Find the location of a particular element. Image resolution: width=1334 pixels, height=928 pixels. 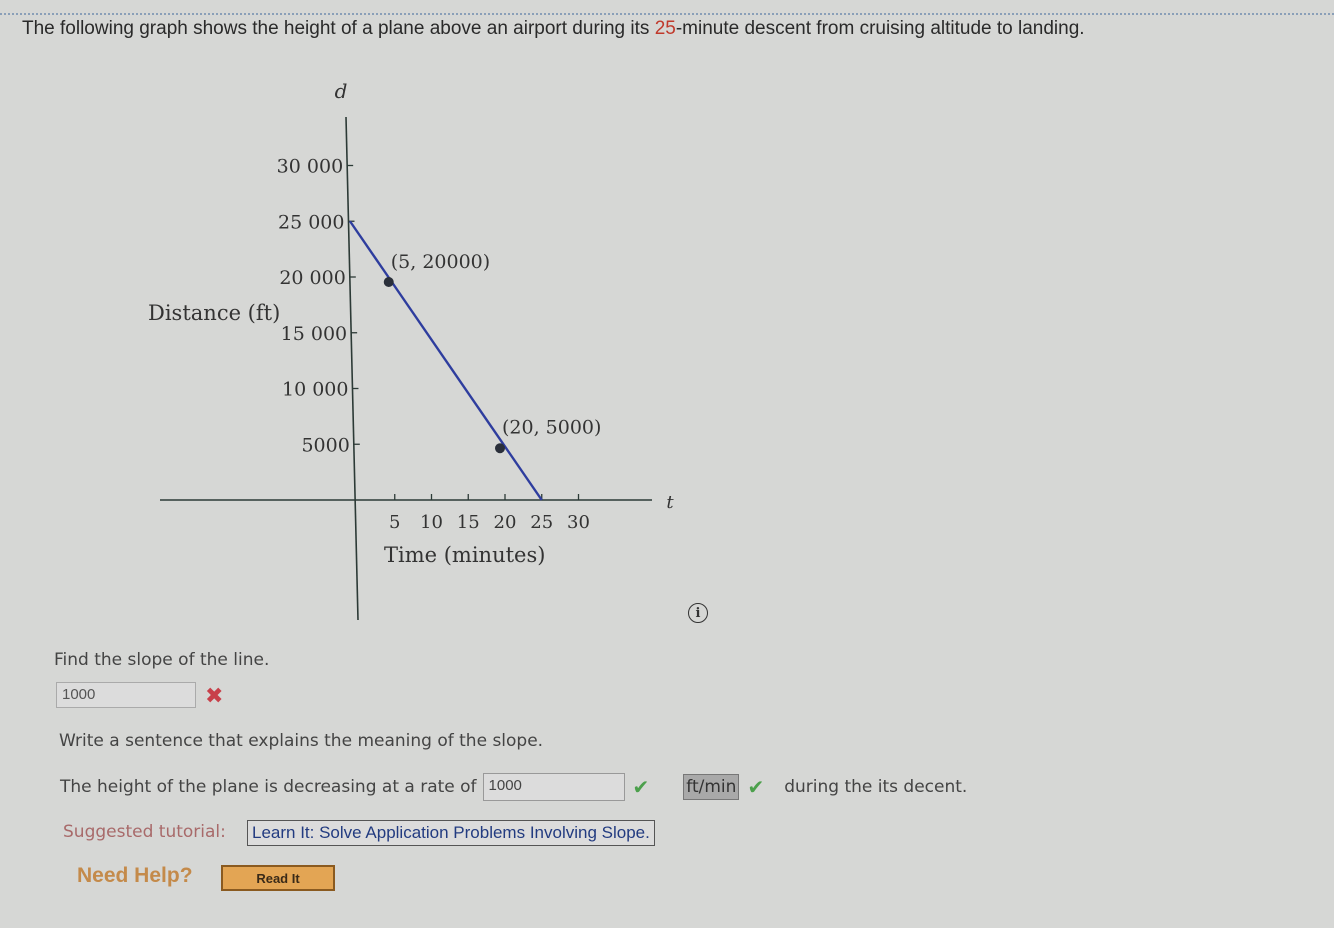

y-axis-variable: d is located at coordinates (341, 91).